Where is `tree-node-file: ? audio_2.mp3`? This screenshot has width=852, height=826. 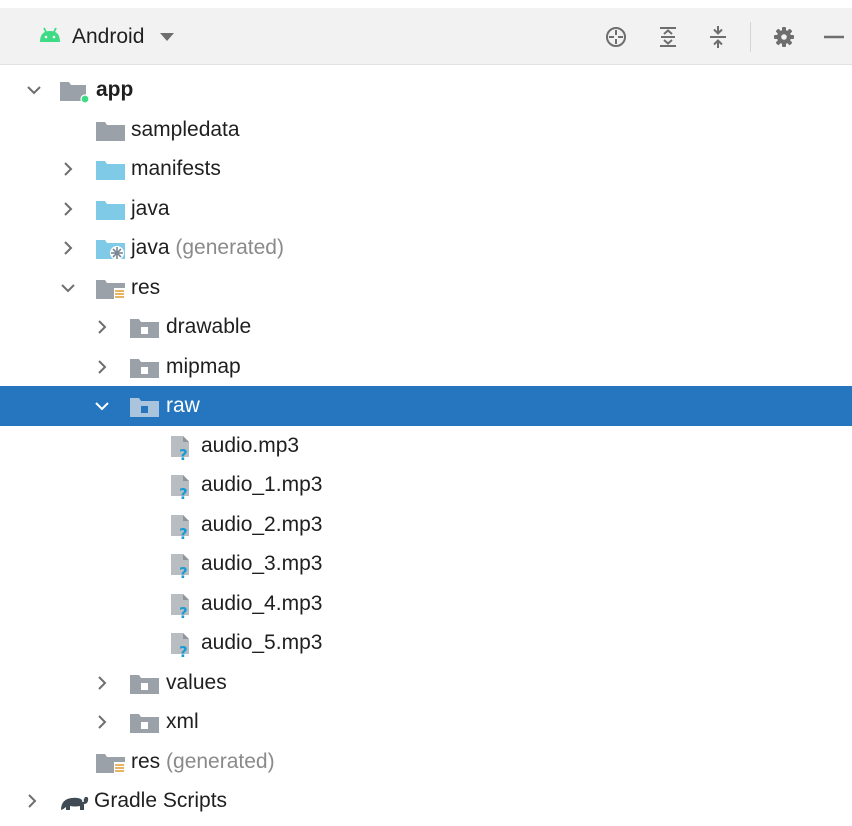
tree-node-file: ? audio_2.mp3 is located at coordinates (426, 525).